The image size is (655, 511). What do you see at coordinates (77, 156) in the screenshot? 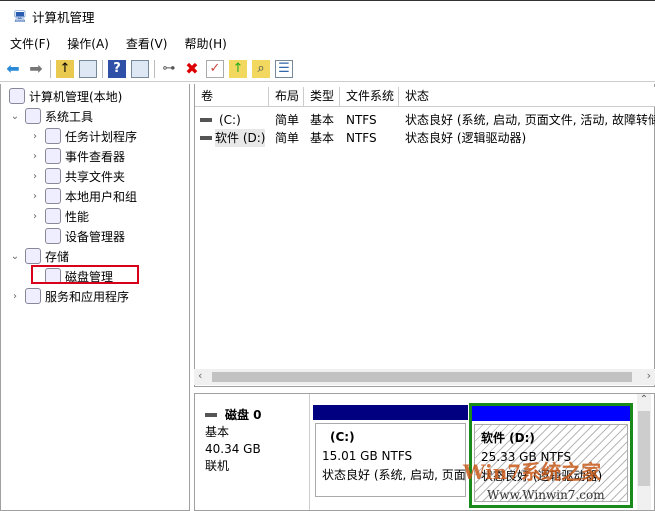
I see `tree-item: › 事件查看器` at bounding box center [77, 156].